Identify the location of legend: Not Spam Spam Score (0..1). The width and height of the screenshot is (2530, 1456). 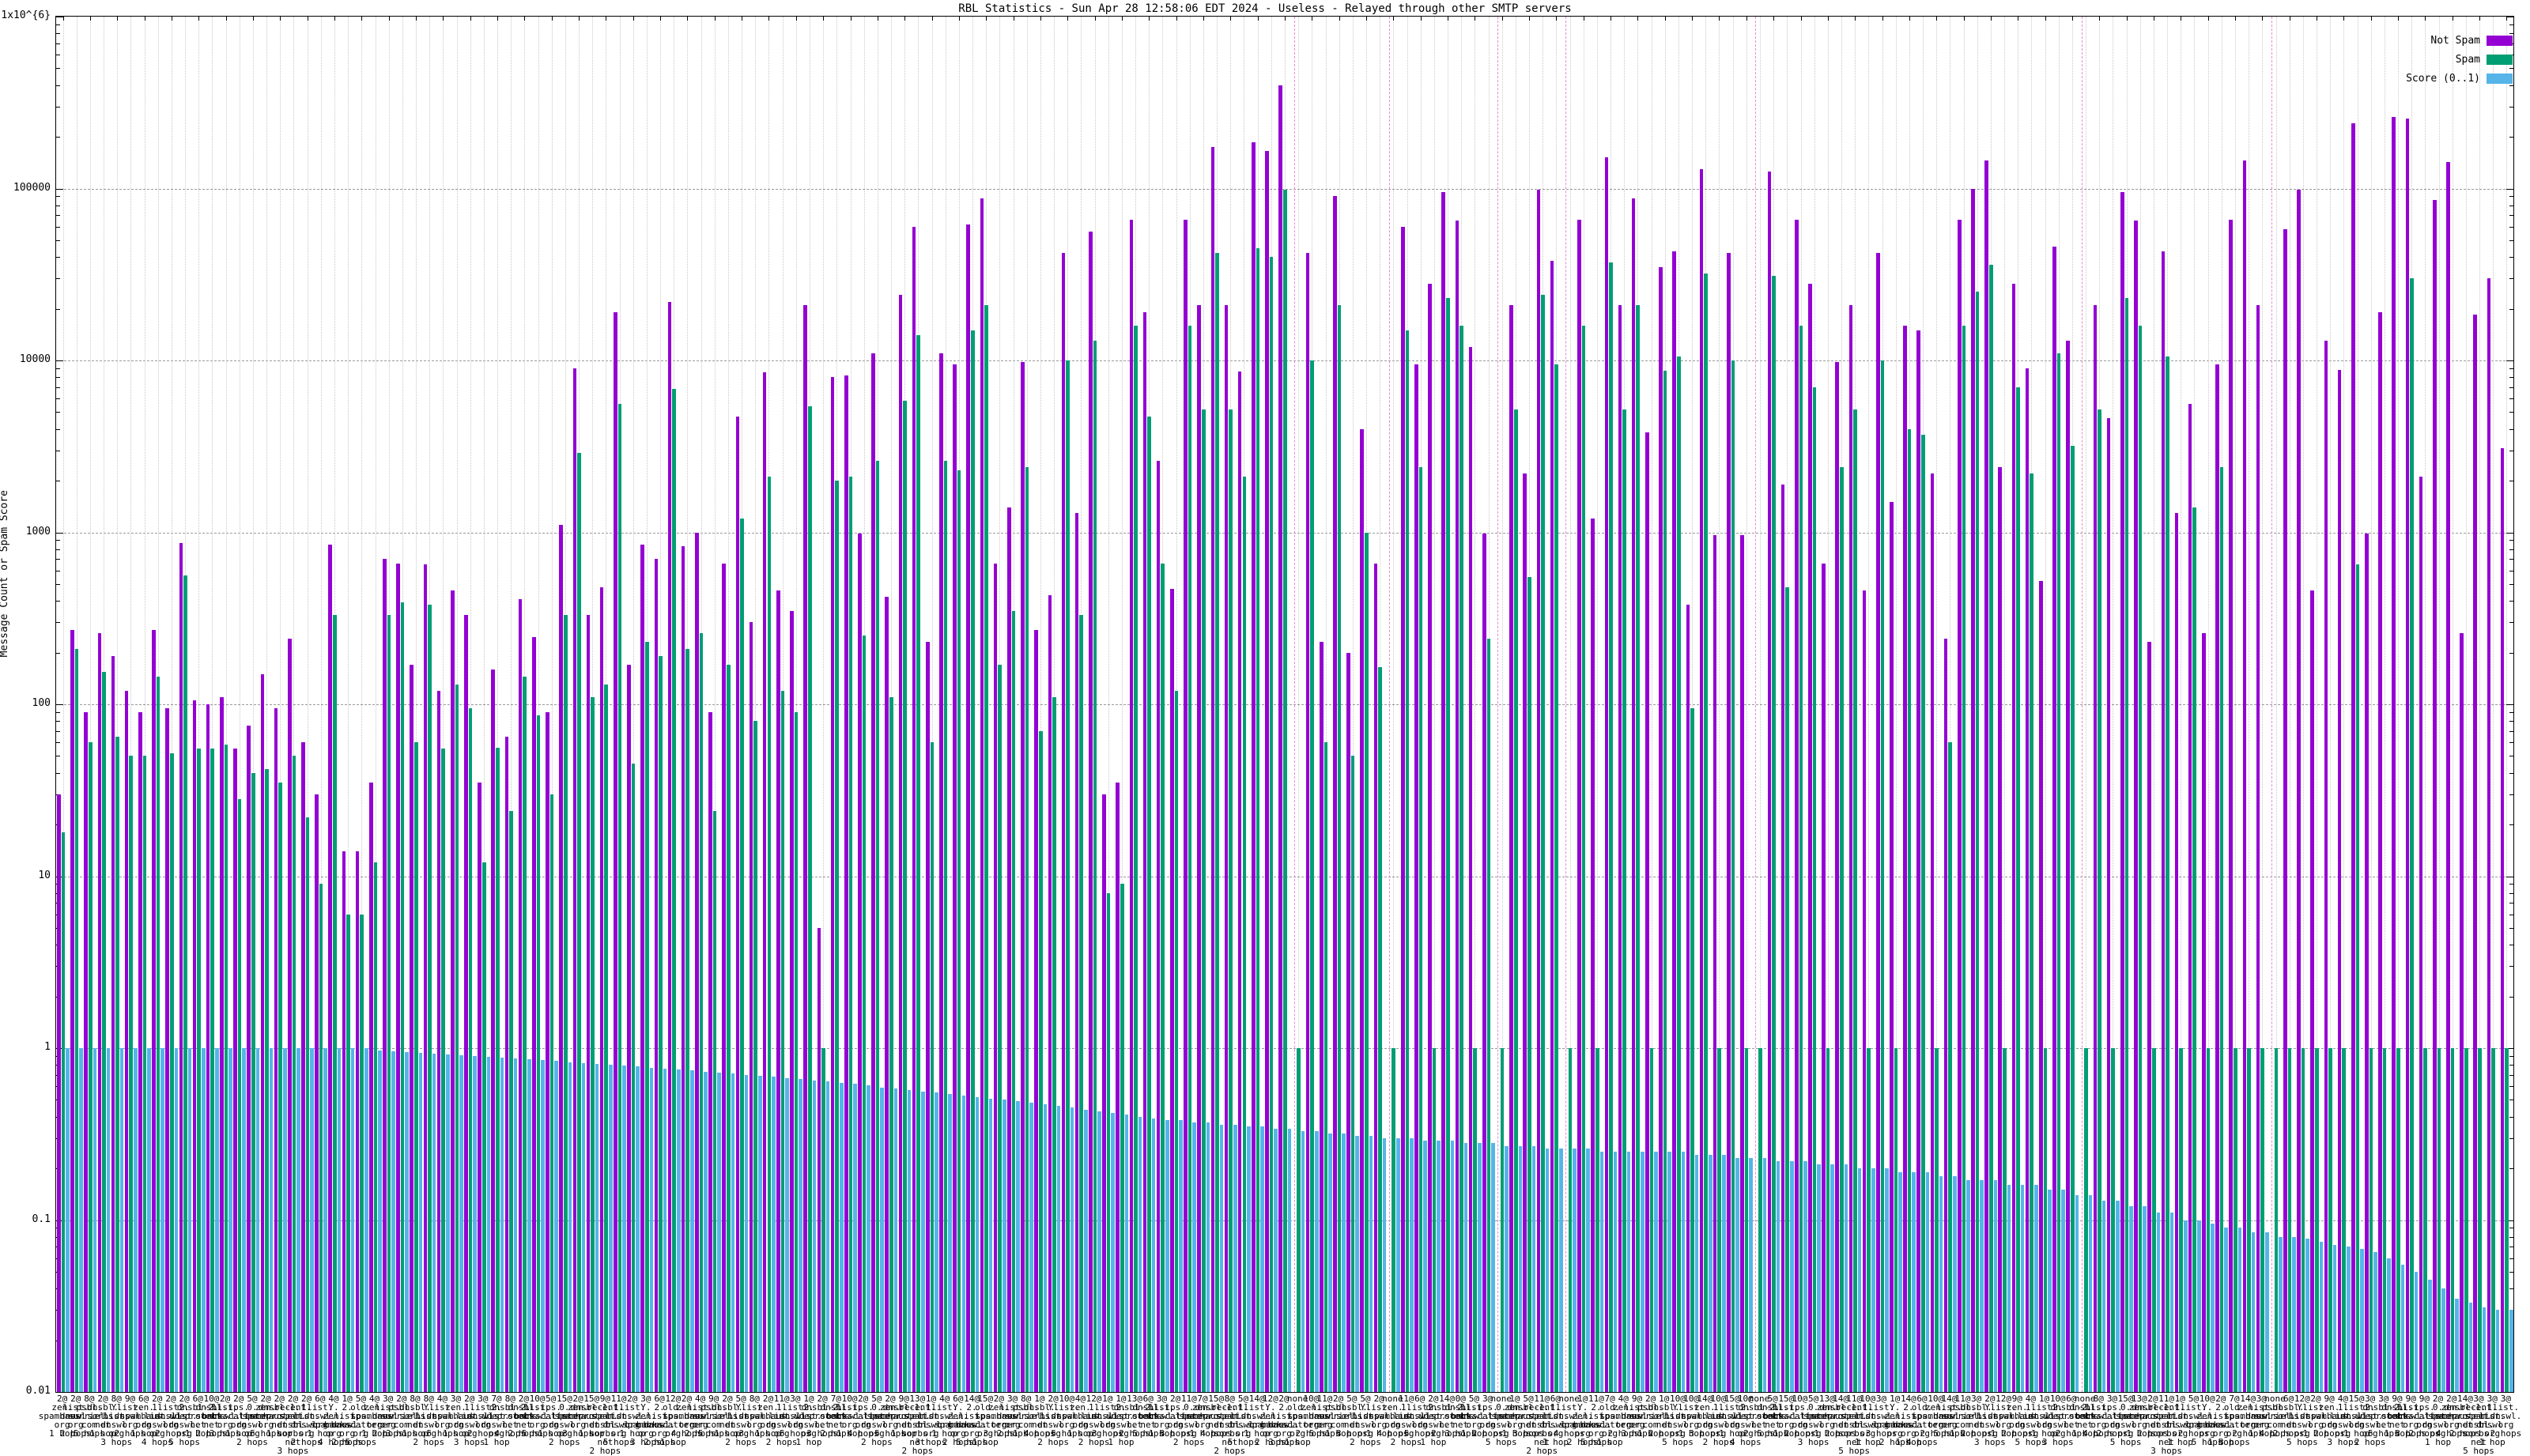
(2460, 63).